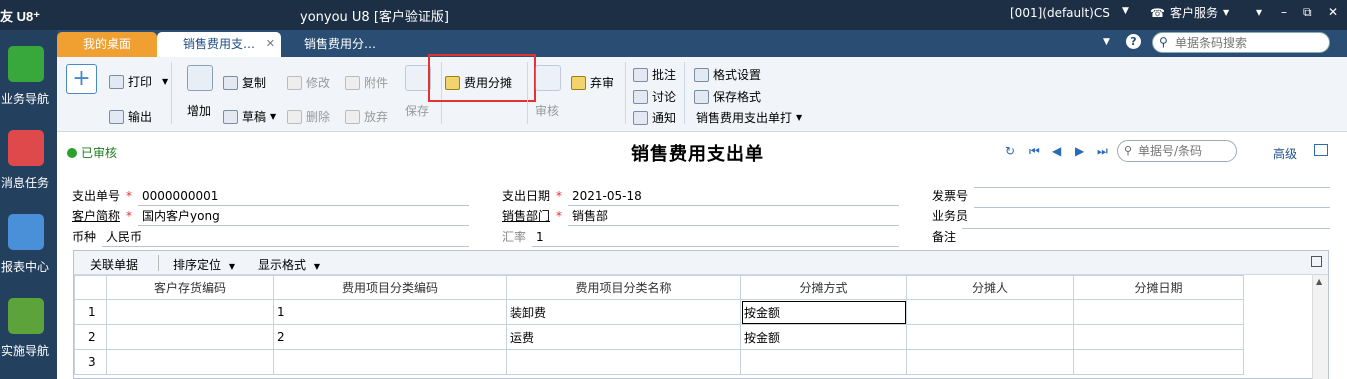 The image size is (1347, 379). Describe the element at coordinates (823, 362) in the screenshot. I see `cell-method` at that location.